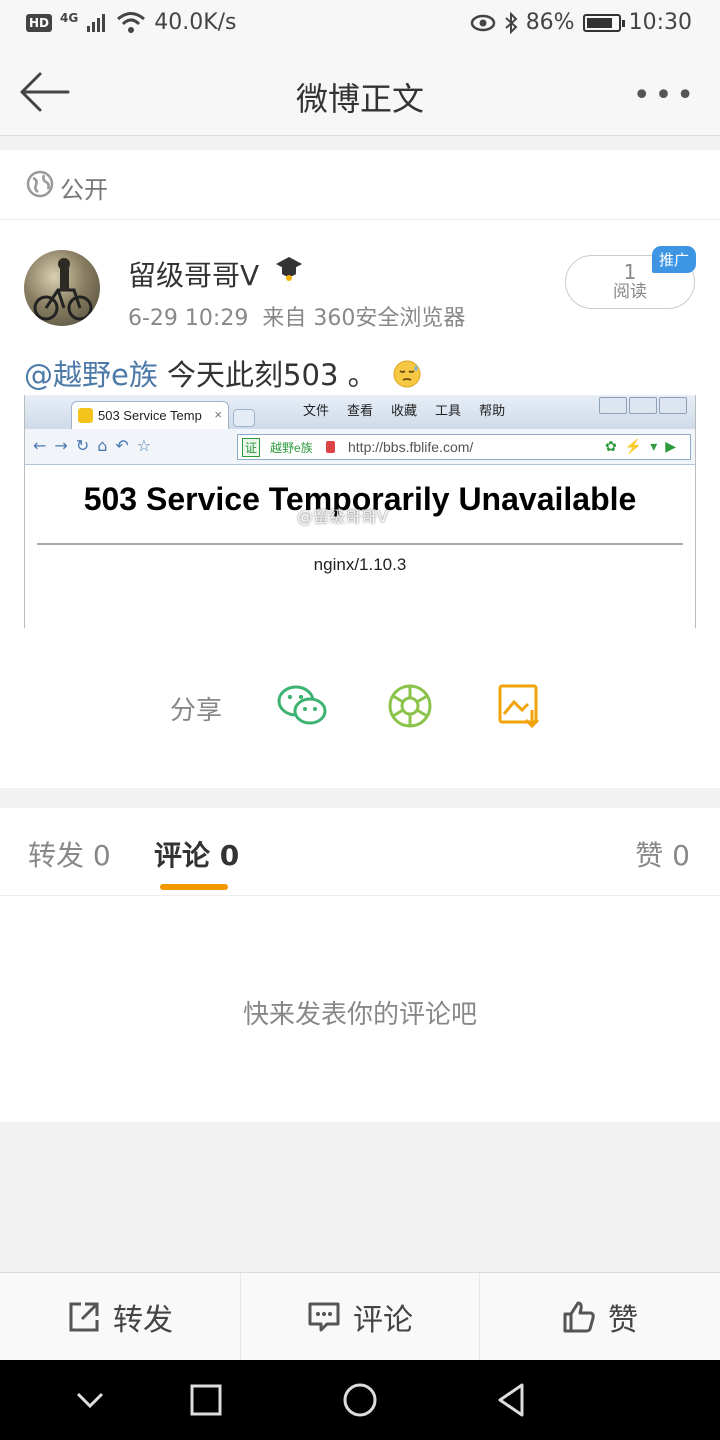 This screenshot has width=720, height=1440. Describe the element at coordinates (644, 446) in the screenshot. I see `url-tools-icons: ✿⚡▾▶` at that location.